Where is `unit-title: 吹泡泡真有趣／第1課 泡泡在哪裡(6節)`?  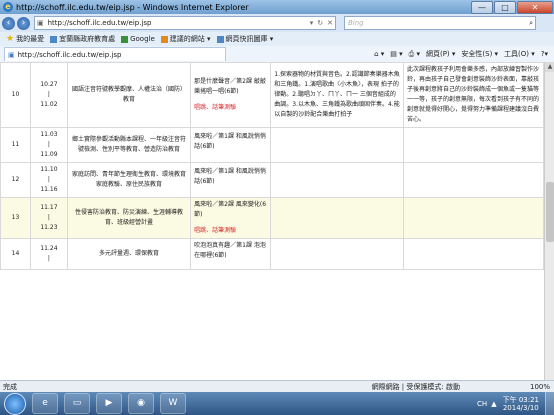 unit-title: 吹泡泡真有趣／第1課 泡泡在哪裡(6節) is located at coordinates (230, 250).